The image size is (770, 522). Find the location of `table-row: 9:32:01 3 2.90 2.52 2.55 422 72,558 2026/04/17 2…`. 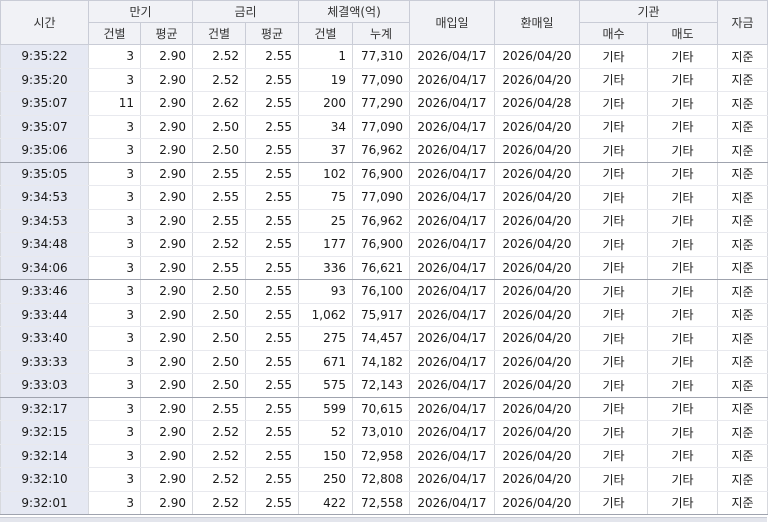

table-row: 9:32:01 3 2.90 2.52 2.55 422 72,558 2026/04/17 2… is located at coordinates (384, 503).